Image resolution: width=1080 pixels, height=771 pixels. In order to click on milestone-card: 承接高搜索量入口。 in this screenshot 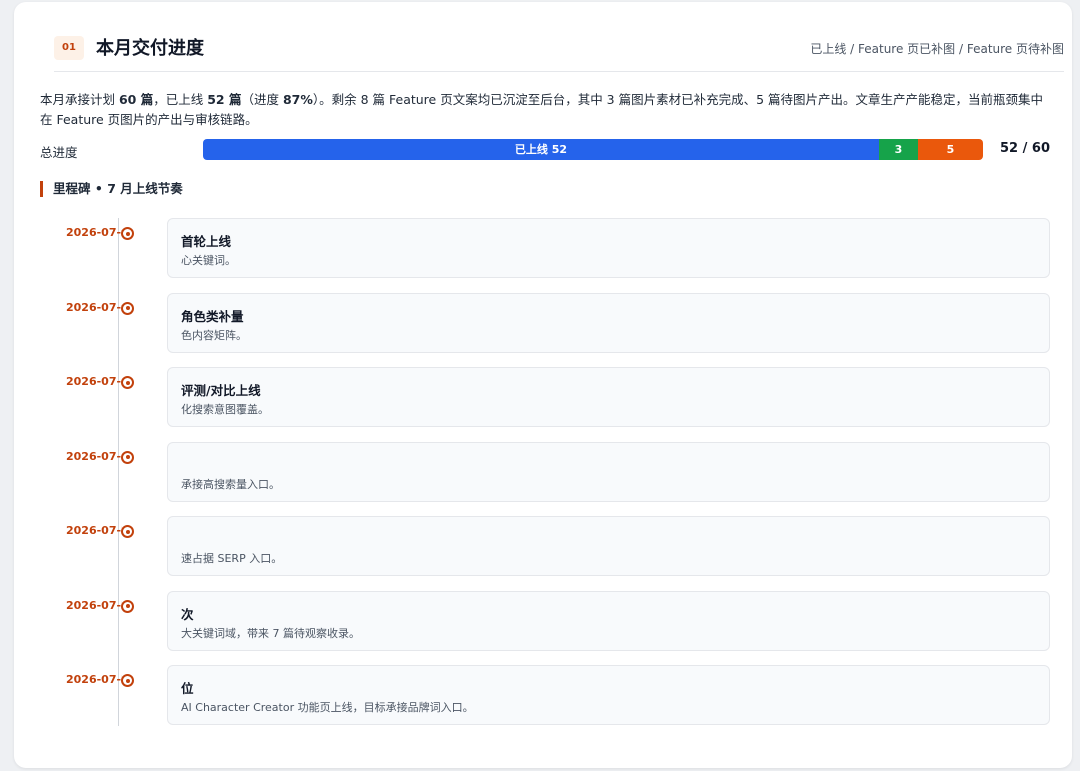, I will do `click(608, 471)`.